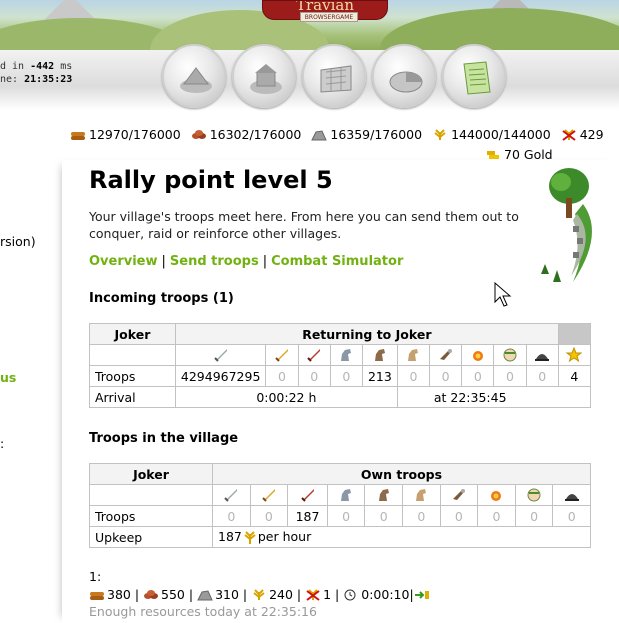 The height and width of the screenshot is (623, 619). What do you see at coordinates (307, 516) in the screenshot?
I see `troop-count: 187` at bounding box center [307, 516].